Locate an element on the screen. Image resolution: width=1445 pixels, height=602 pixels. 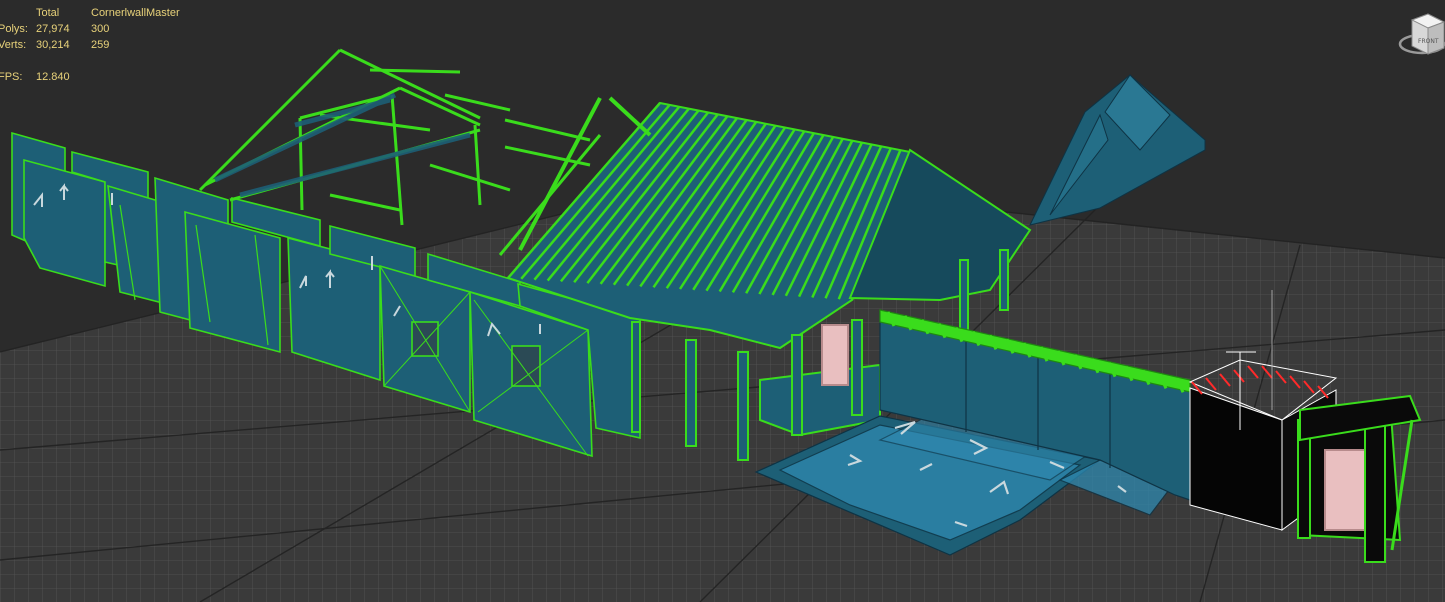
fps-value: 12.840 is located at coordinates (53, 77).